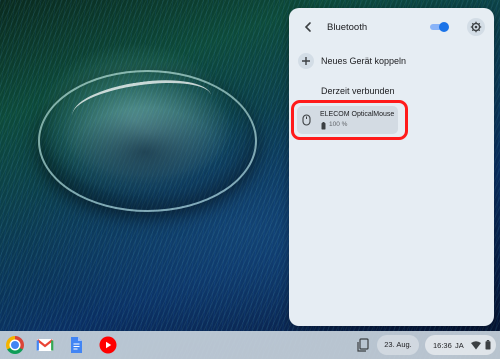  What do you see at coordinates (338, 124) in the screenshot?
I see `device-battery-level: 100 %` at bounding box center [338, 124].